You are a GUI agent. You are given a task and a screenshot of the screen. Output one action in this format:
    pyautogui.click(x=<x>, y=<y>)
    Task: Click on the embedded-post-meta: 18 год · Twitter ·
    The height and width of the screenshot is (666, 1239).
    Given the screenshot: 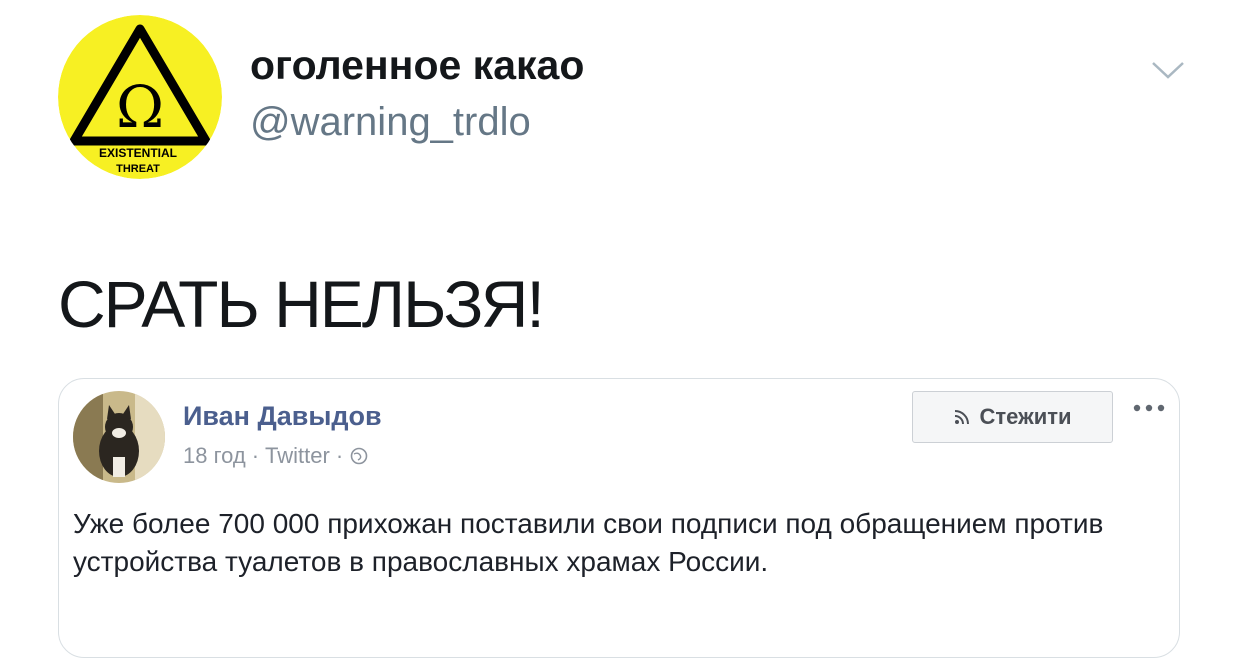 What is the action you would take?
    pyautogui.click(x=276, y=456)
    